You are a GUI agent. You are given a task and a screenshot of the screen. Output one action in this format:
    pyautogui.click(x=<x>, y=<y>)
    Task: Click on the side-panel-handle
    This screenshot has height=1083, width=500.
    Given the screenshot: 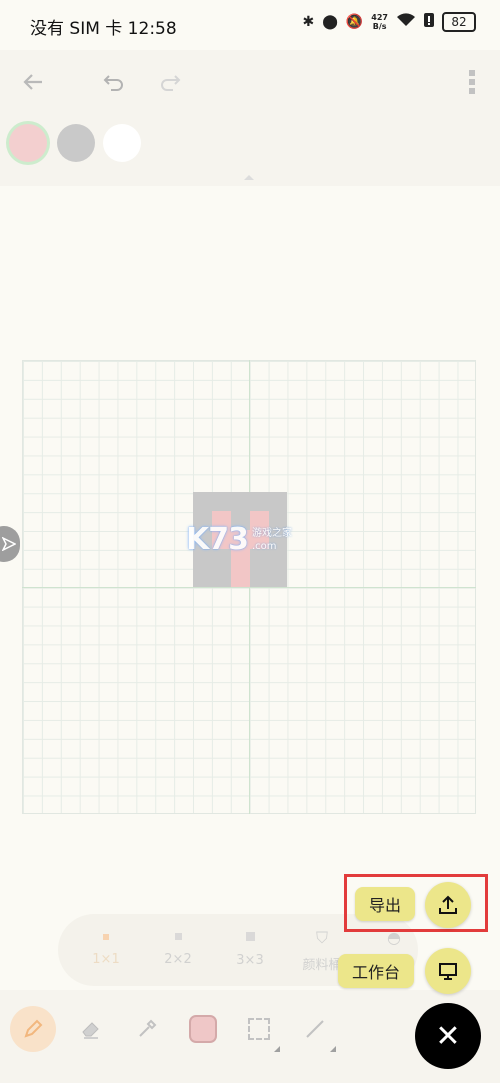 What is the action you would take?
    pyautogui.click(x=10, y=544)
    